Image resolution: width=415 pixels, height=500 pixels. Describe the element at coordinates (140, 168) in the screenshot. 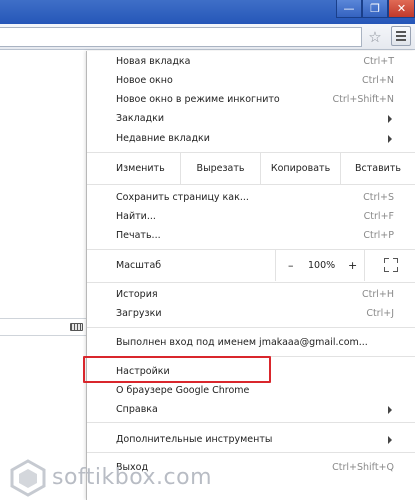

I see `edit-row-label: Изменить` at that location.